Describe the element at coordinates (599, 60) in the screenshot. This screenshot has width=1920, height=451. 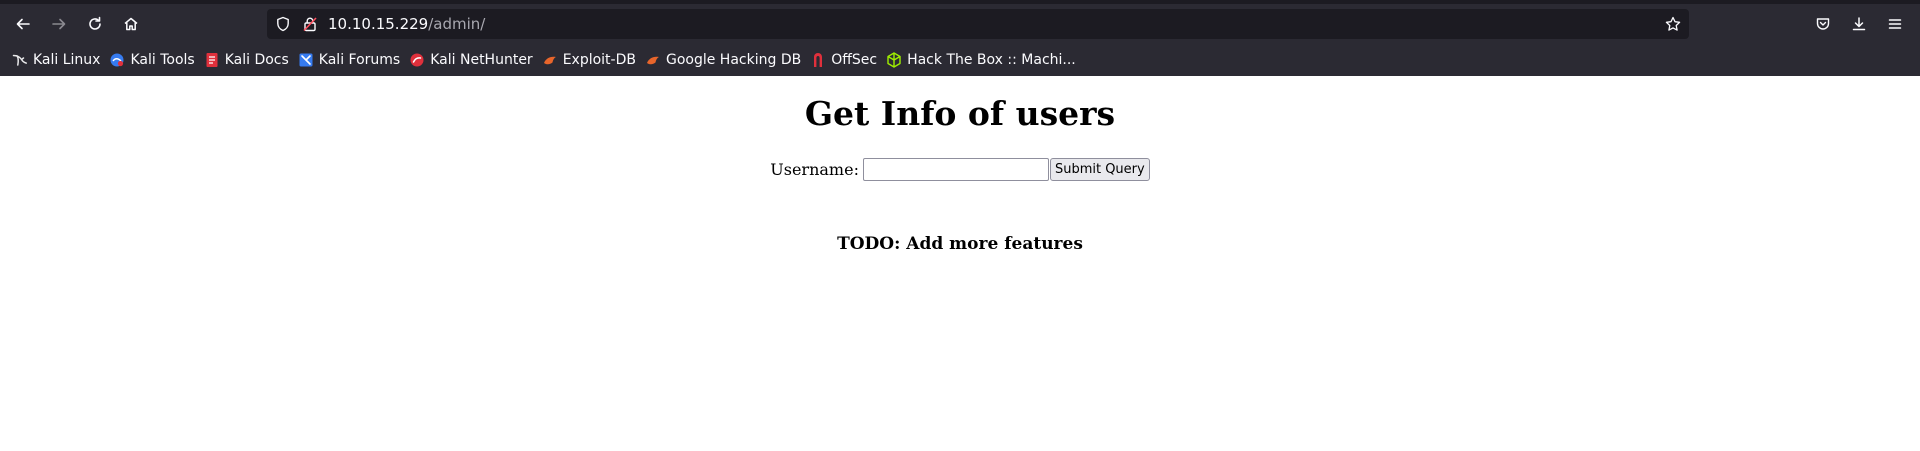
I see `bookmark-label: Exploit-DB` at that location.